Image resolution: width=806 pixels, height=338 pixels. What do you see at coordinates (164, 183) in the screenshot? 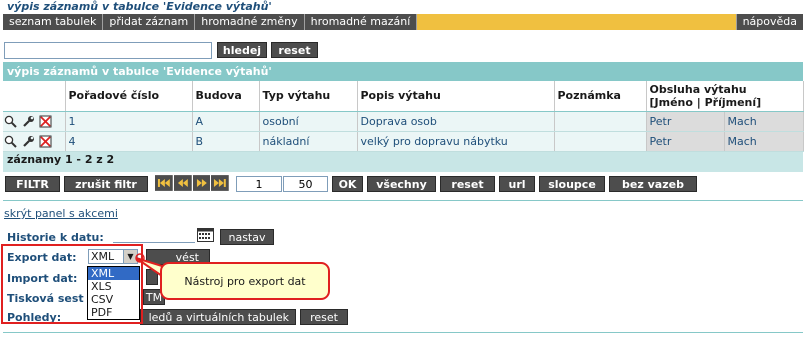
I see `first-page-icon` at bounding box center [164, 183].